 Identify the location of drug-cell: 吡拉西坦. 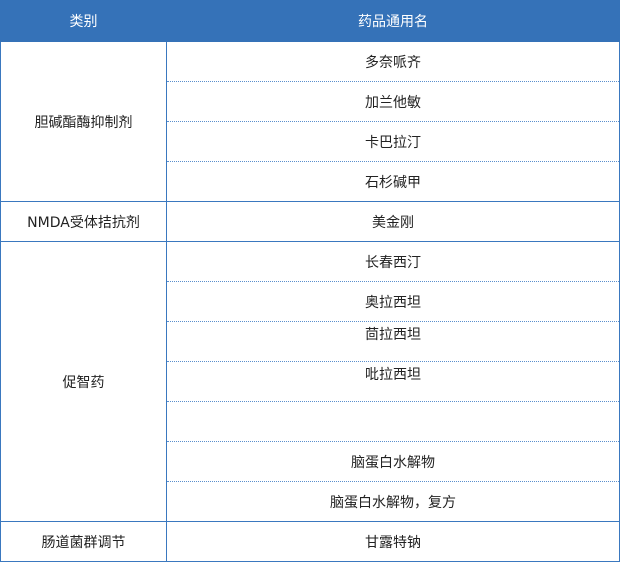
(393, 381).